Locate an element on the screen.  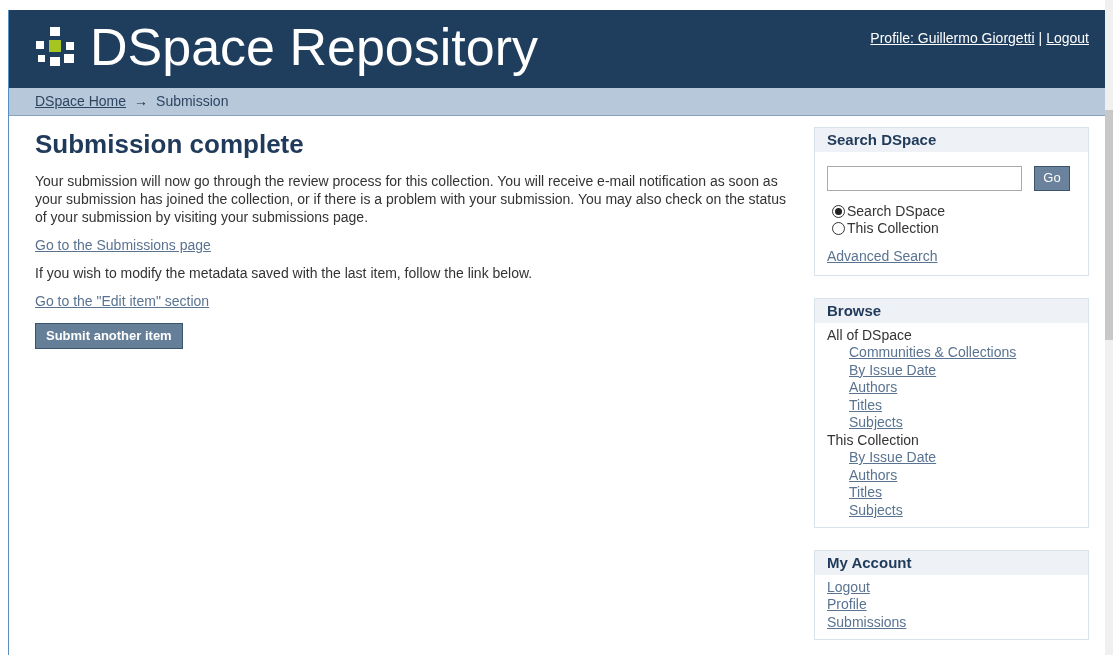
radio-label: This Collection is located at coordinates (893, 229).